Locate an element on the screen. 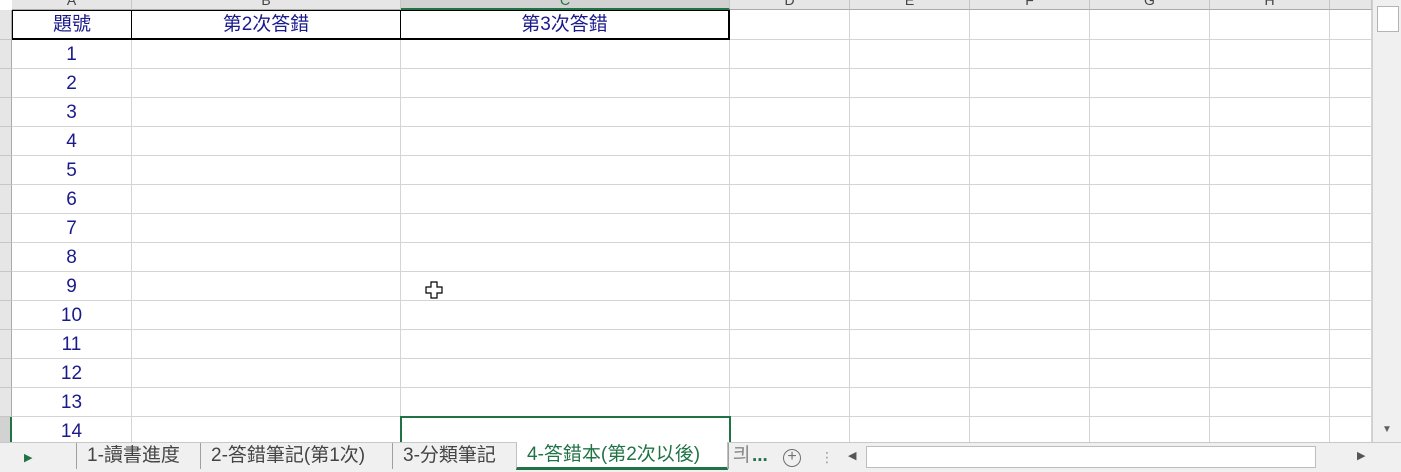 Image resolution: width=1401 pixels, height=472 pixels. column-header-e: E is located at coordinates (910, 5).